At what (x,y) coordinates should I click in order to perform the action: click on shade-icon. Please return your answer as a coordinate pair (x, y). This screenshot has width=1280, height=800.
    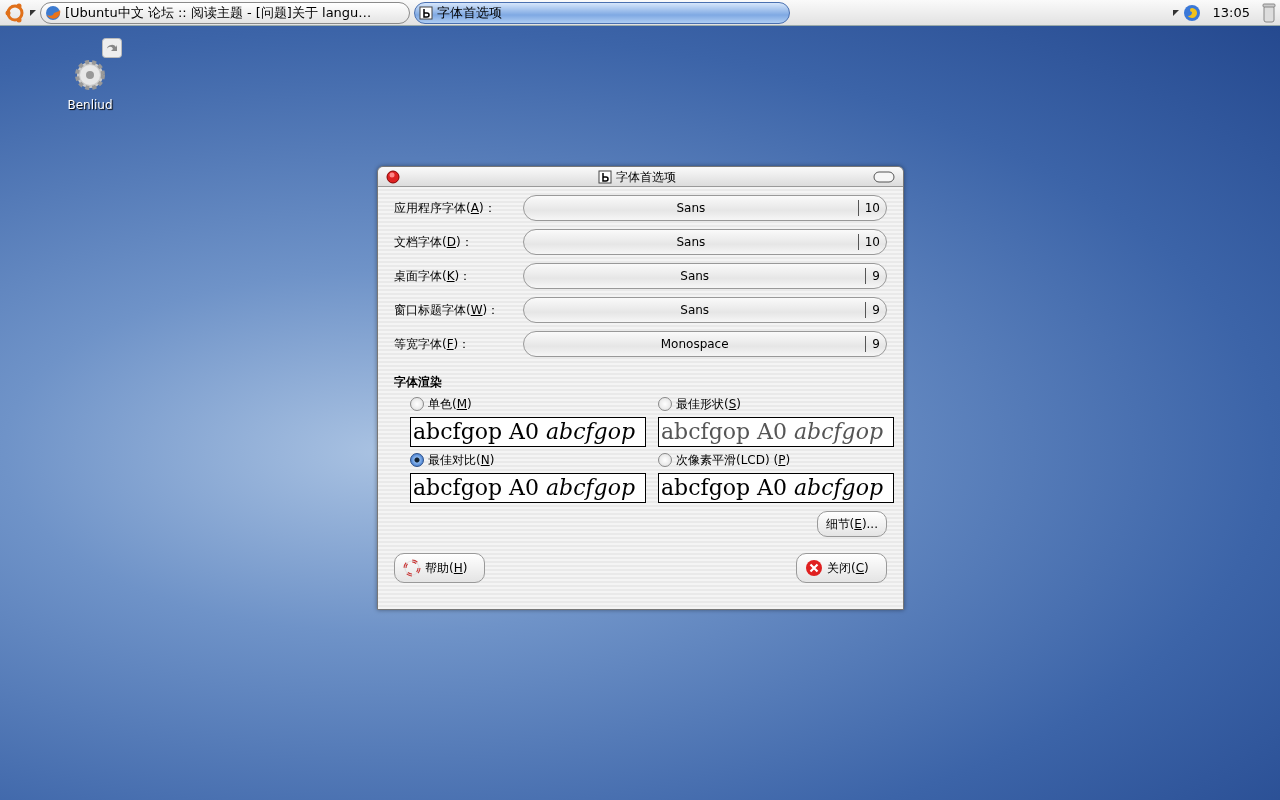
    Looking at the image, I should click on (884, 176).